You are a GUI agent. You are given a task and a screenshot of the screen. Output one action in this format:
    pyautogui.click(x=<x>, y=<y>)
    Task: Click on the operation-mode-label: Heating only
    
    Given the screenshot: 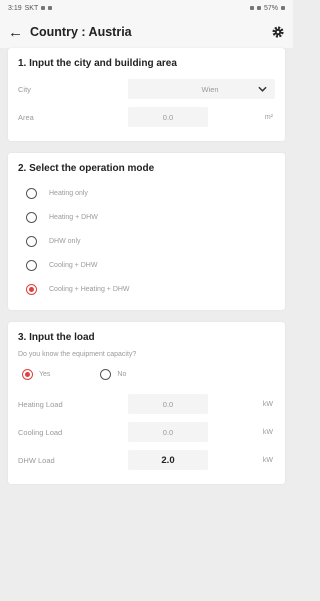 What is the action you would take?
    pyautogui.click(x=68, y=193)
    